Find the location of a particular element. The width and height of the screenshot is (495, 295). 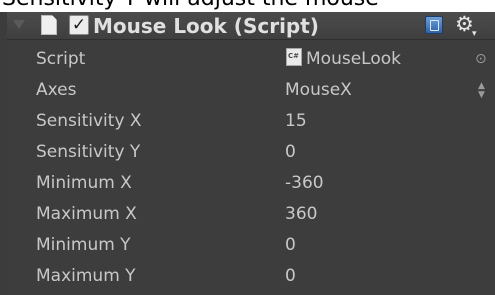

gear-icon: ⚙ ▾ is located at coordinates (466, 26).